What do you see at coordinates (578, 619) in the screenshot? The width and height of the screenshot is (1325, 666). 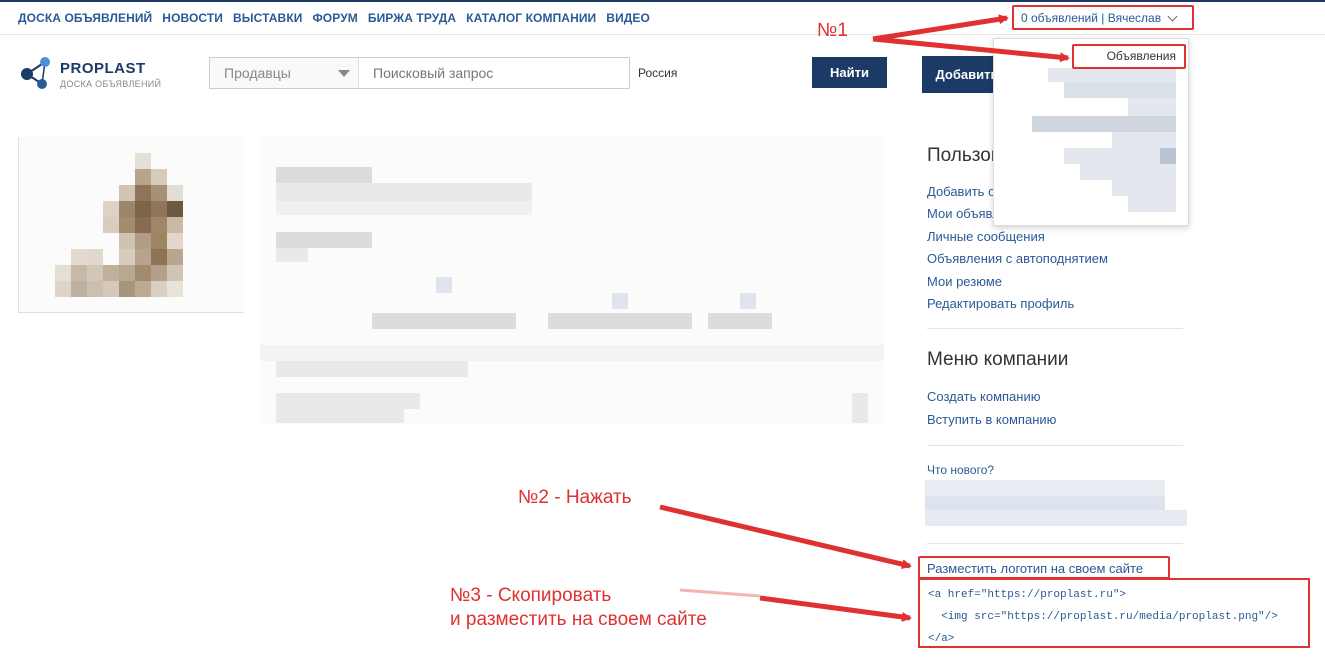 I see `annotation-step3-line2: и разместить на своем сайте` at bounding box center [578, 619].